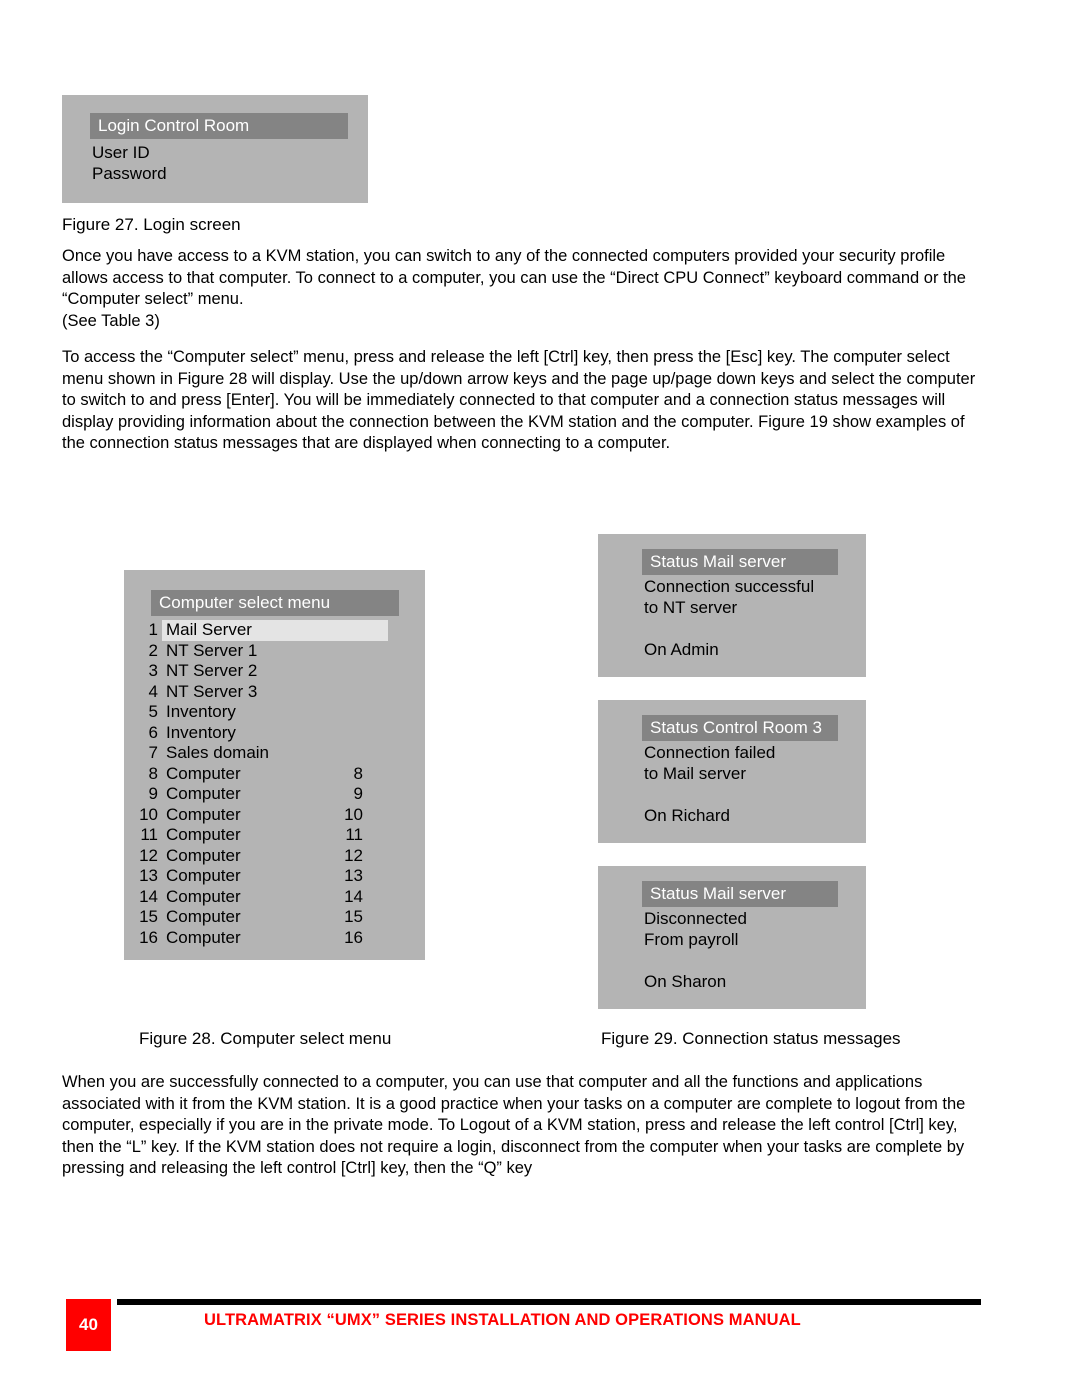  I want to click on computer-select-row: 16 Computer 16, so click(274, 938).